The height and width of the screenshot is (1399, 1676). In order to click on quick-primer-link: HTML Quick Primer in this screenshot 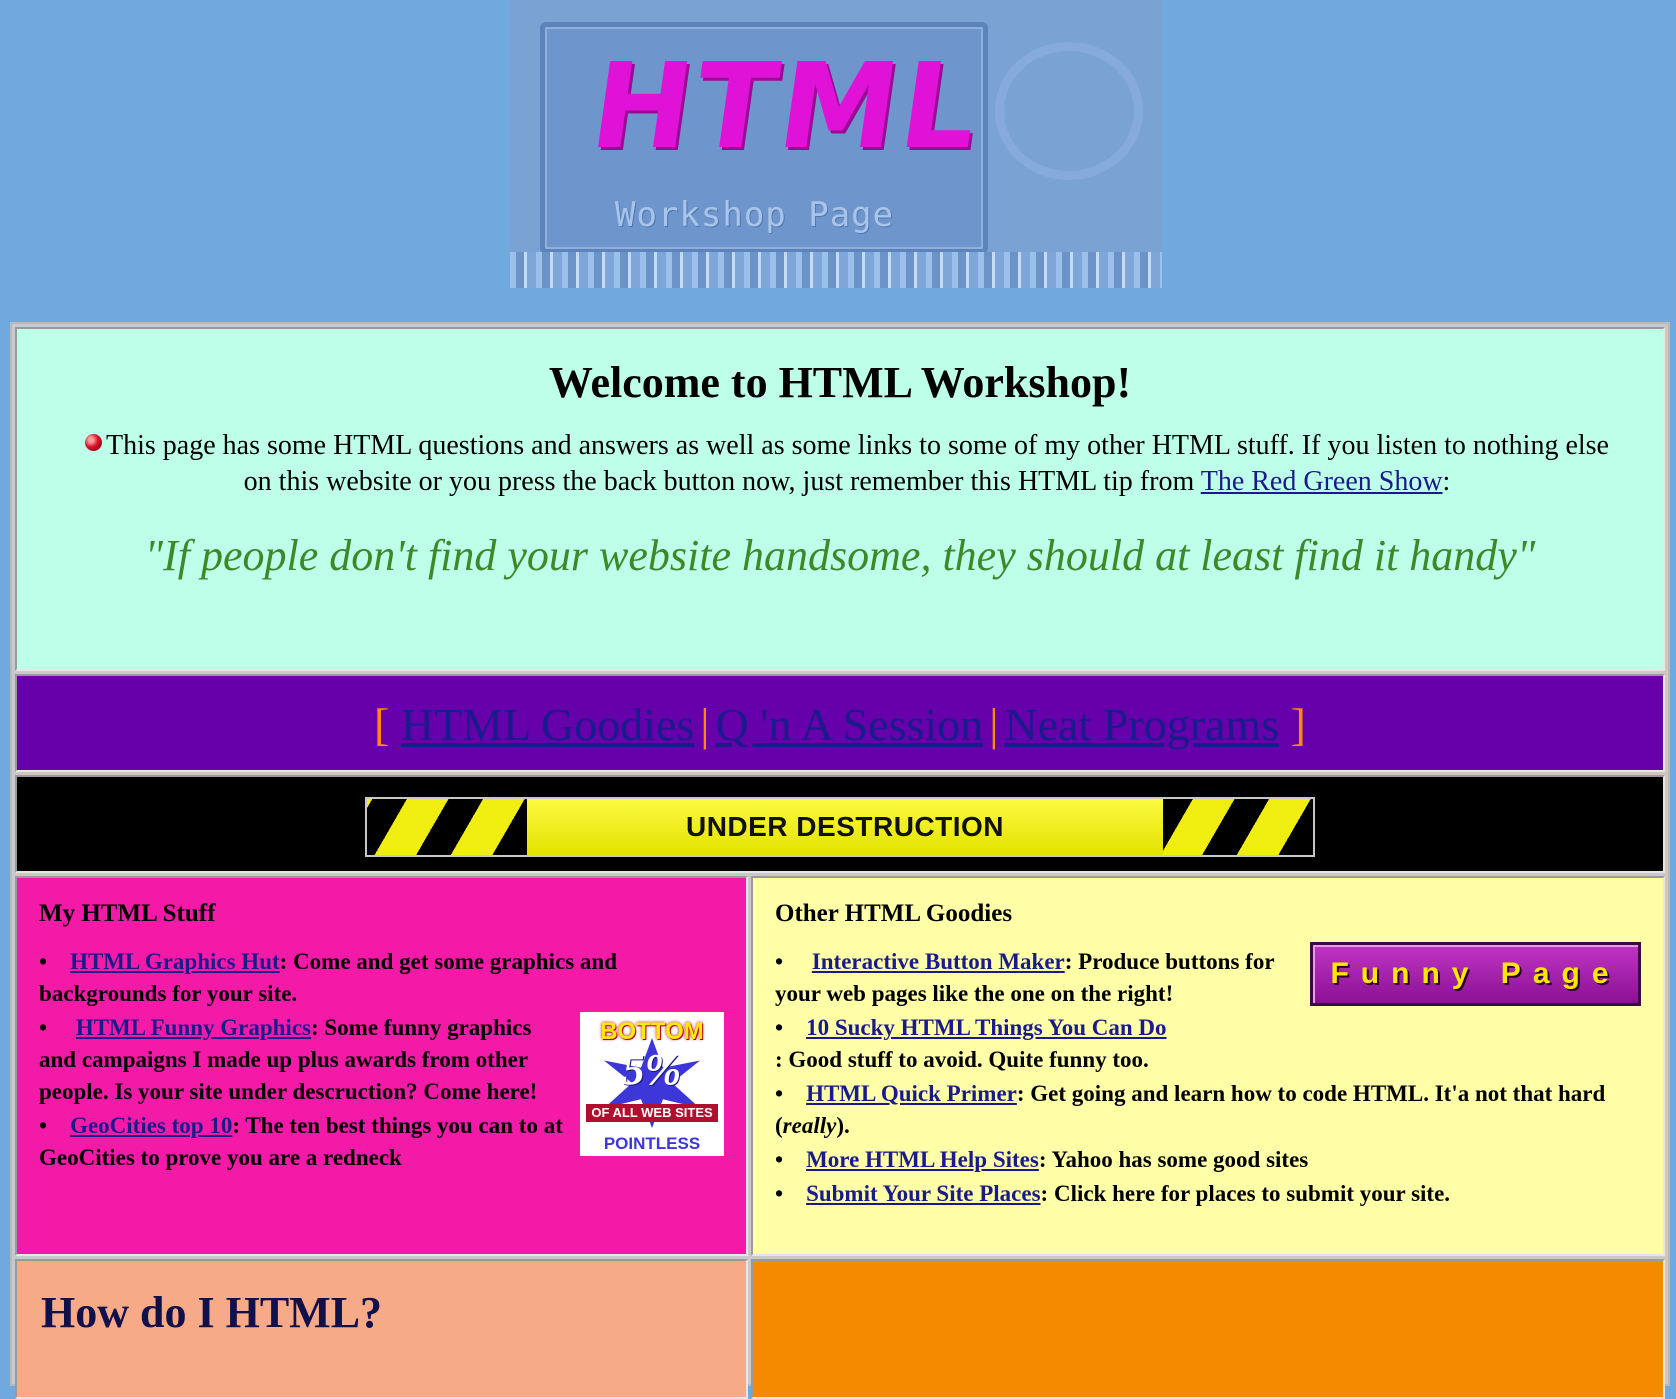, I will do `click(911, 1093)`.